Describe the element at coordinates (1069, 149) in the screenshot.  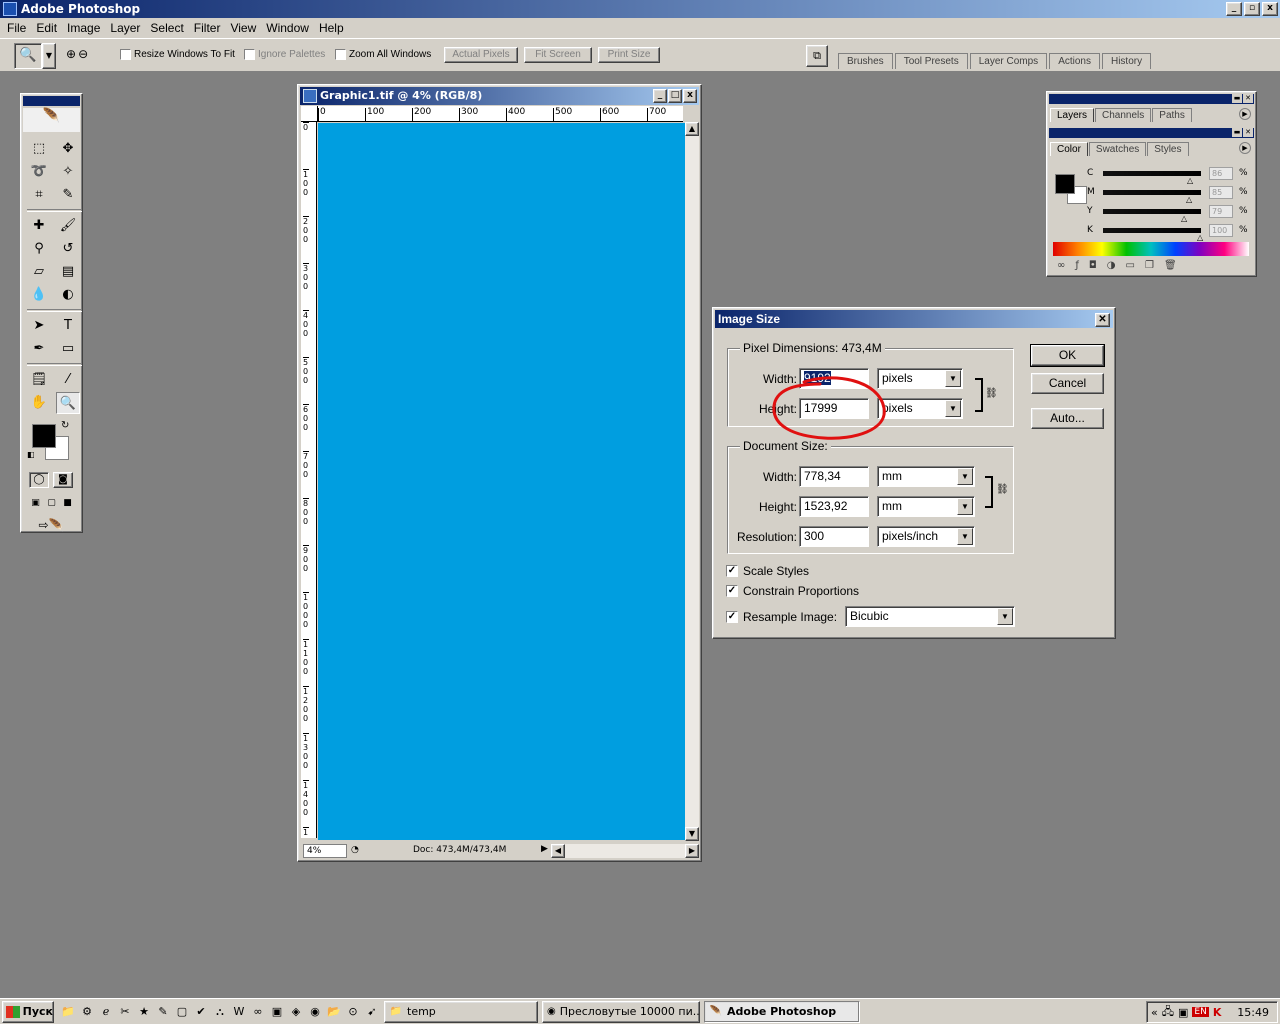
I see `tab-color: Color` at that location.